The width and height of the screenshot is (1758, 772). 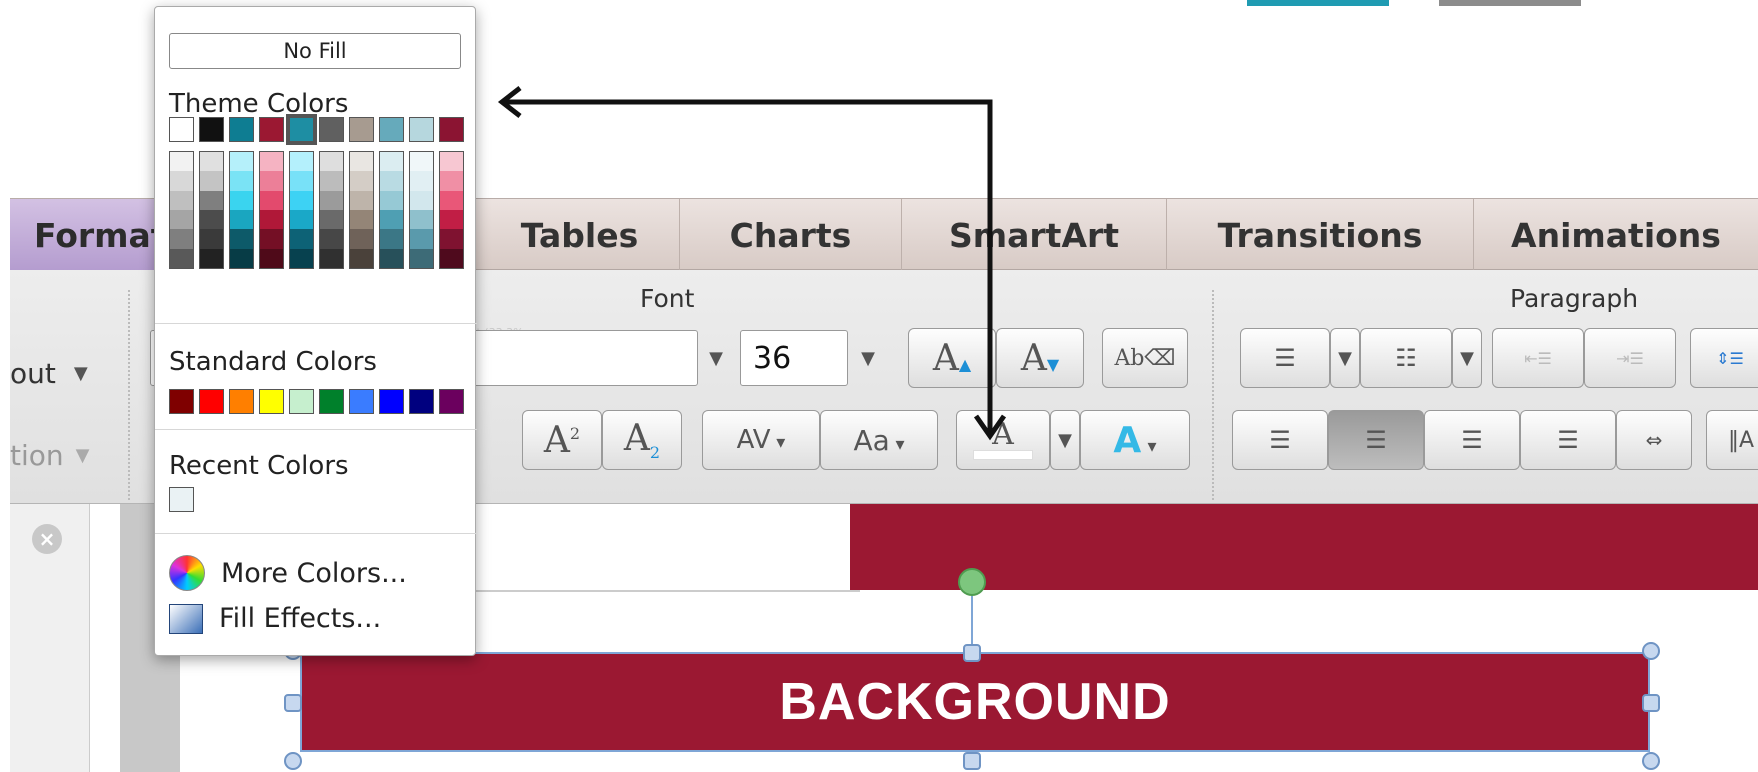 What do you see at coordinates (1065, 440) in the screenshot?
I see `font-color-dropdown: ▼` at bounding box center [1065, 440].